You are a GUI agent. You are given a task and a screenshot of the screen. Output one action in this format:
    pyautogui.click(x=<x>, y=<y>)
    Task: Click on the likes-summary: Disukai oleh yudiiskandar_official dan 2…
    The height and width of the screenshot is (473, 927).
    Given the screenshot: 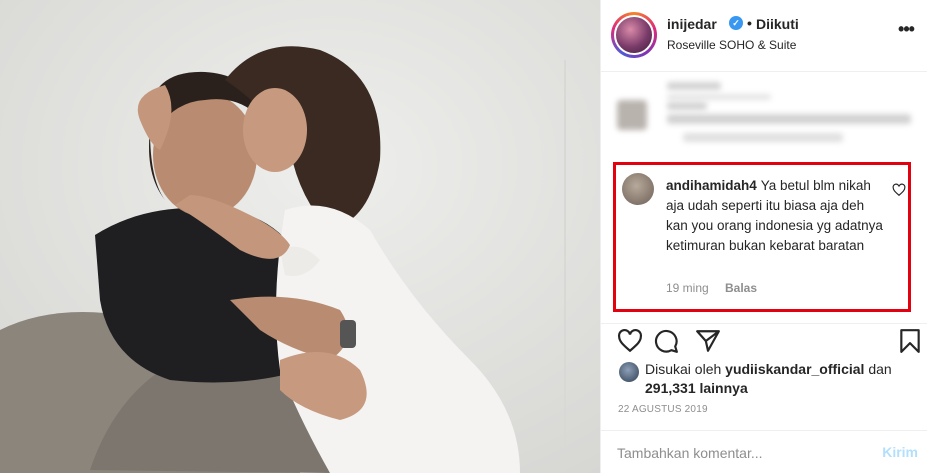 What is the action you would take?
    pyautogui.click(x=780, y=379)
    